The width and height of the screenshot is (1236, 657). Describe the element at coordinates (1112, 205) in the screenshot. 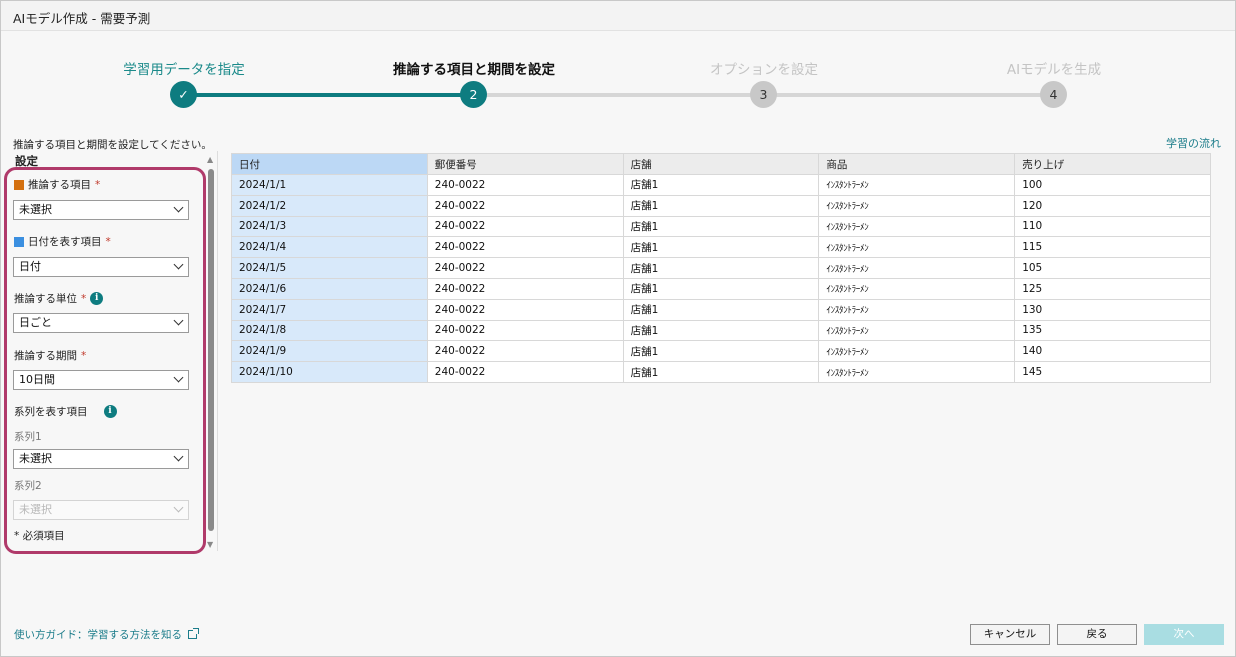

I see `cell-sales: 120` at that location.